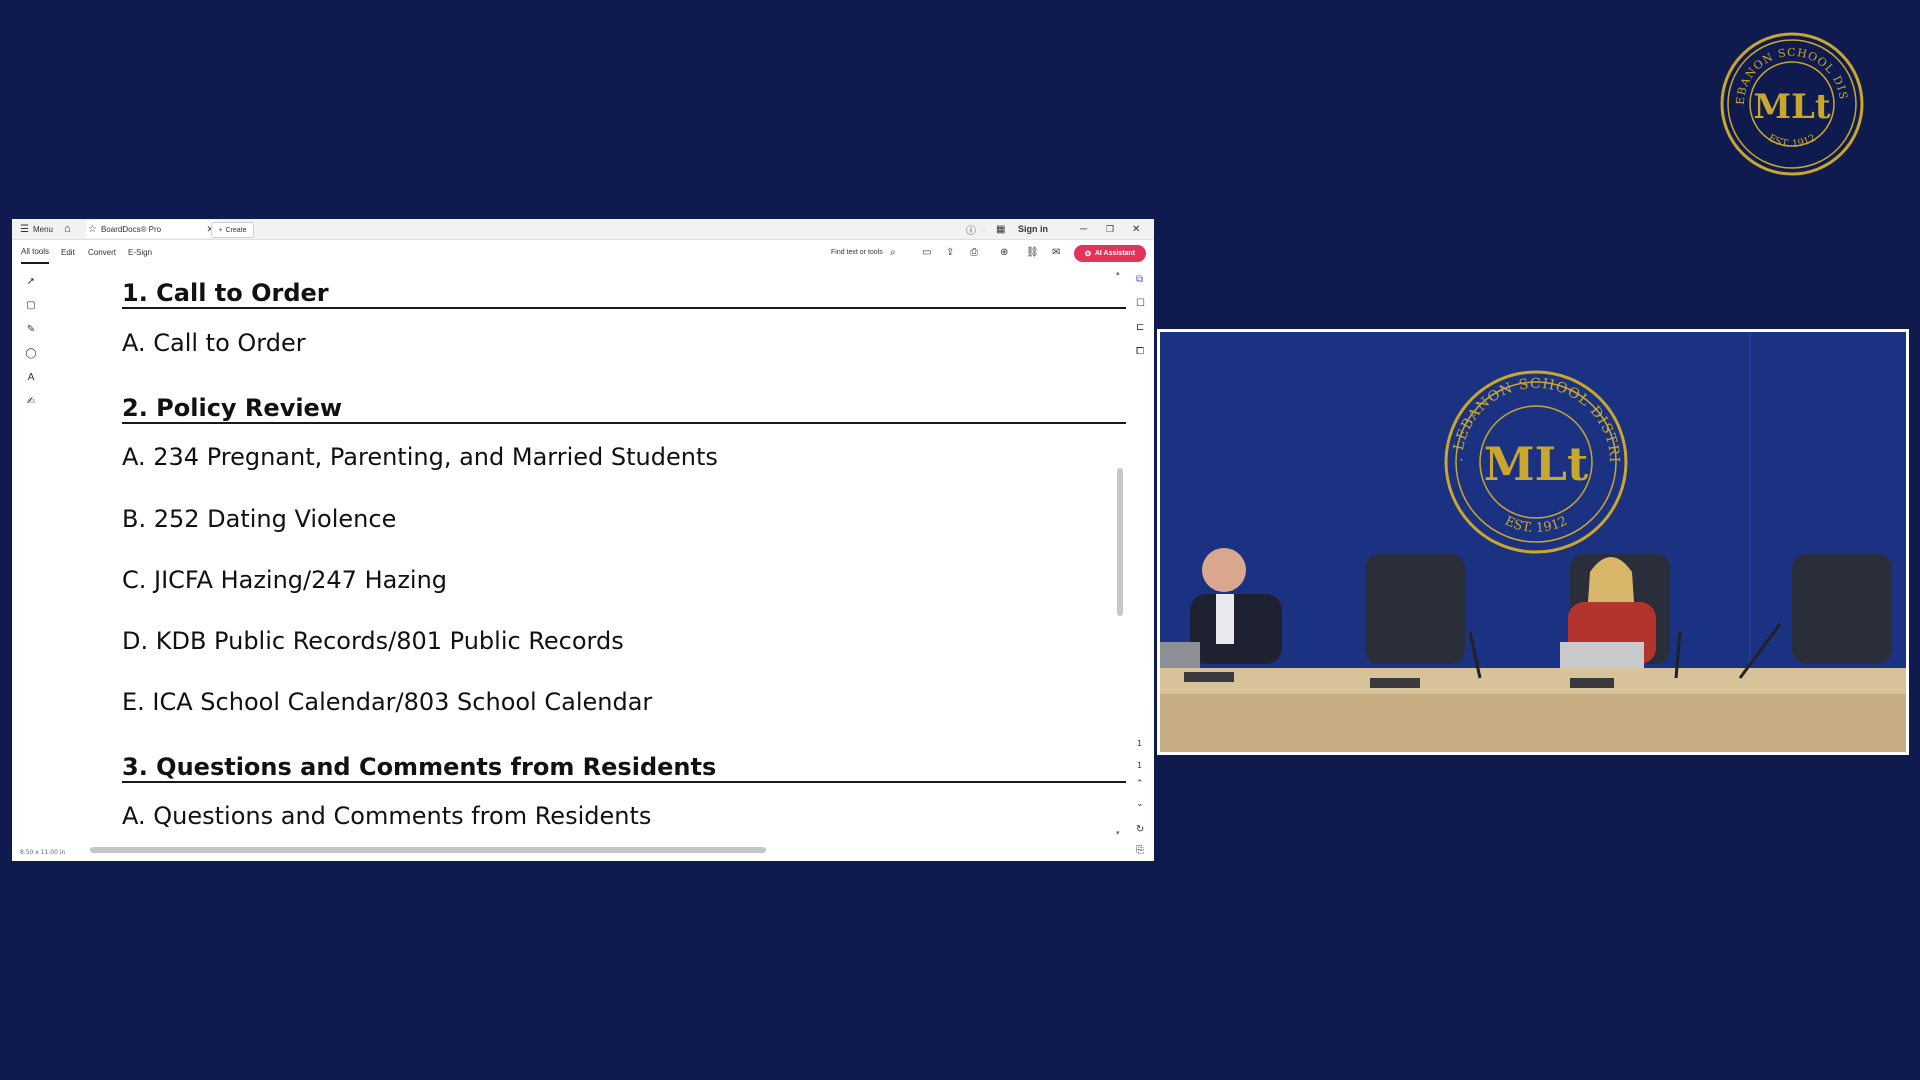  What do you see at coordinates (1140, 784) in the screenshot?
I see `previous-page-icon: ⌃` at bounding box center [1140, 784].